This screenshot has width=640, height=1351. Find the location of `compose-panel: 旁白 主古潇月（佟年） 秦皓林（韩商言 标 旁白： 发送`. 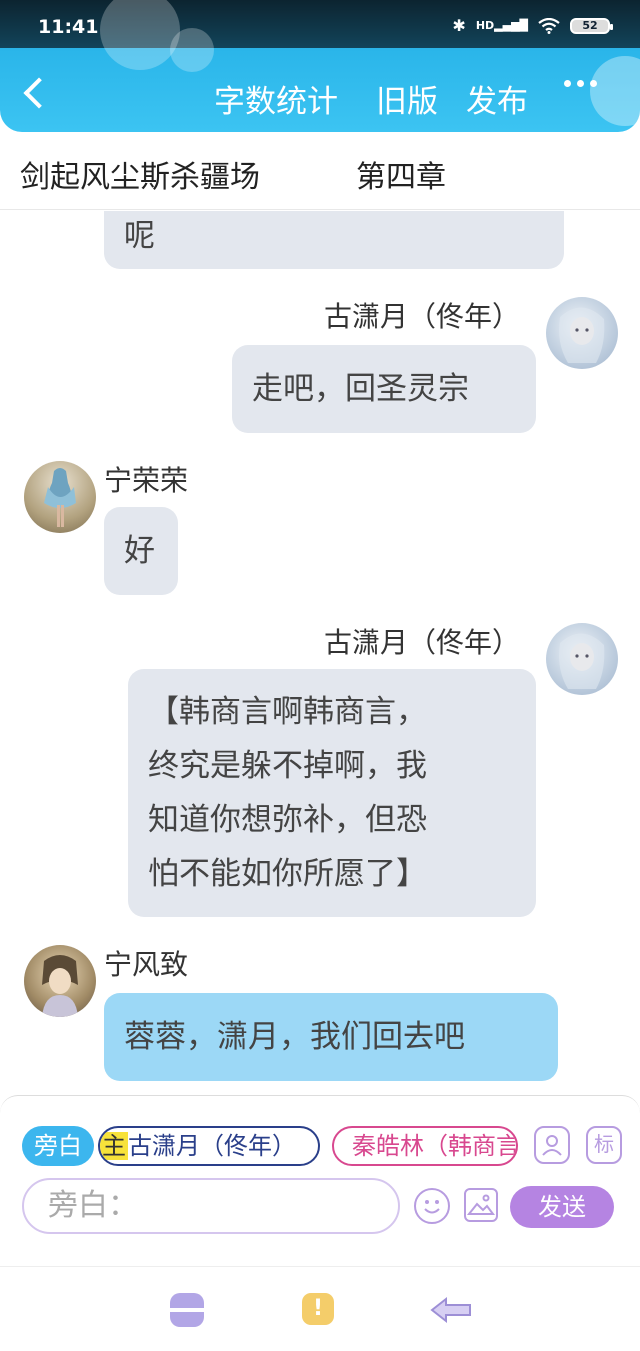

compose-panel: 旁白 主古潇月（佟年） 秦皓林（韩商言 标 旁白： 发送 is located at coordinates (320, 1165).